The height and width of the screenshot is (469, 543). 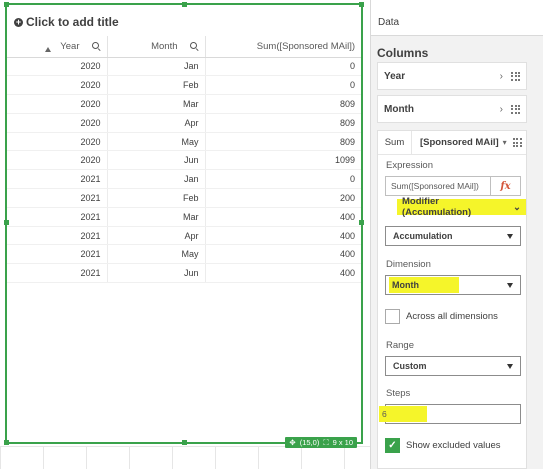 I want to click on field-tab: [Sponsored MAil], so click(x=455, y=142).